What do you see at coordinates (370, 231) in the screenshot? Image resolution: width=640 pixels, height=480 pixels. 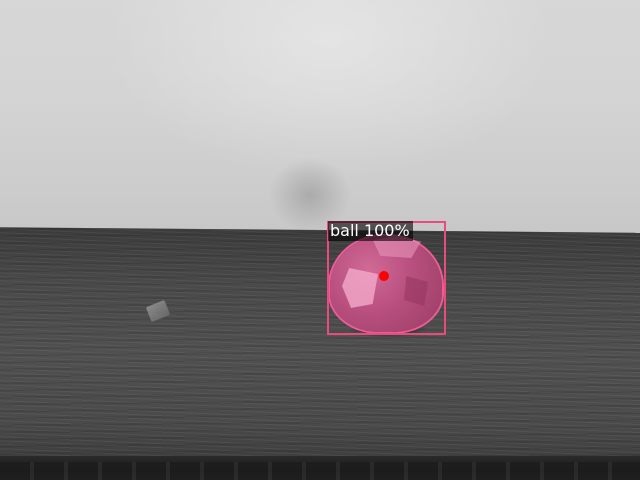 I see `detection-label: ball 100%` at bounding box center [370, 231].